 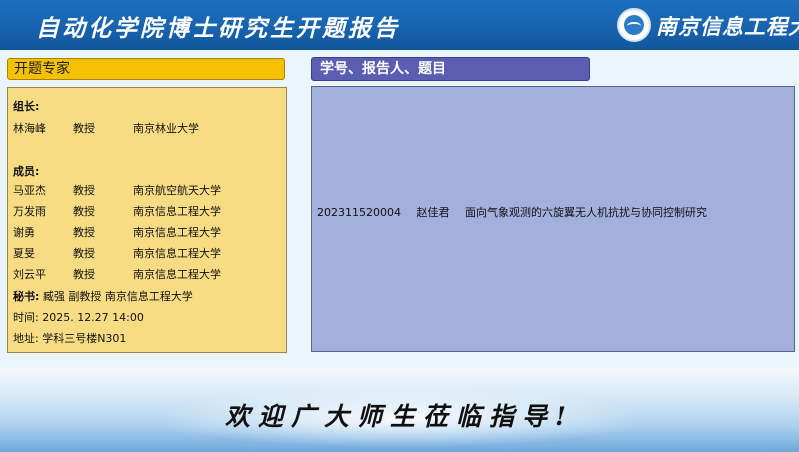 I want to click on secretary-value: 臧强 副教授 南京信息工程大学, so click(x=117, y=296).